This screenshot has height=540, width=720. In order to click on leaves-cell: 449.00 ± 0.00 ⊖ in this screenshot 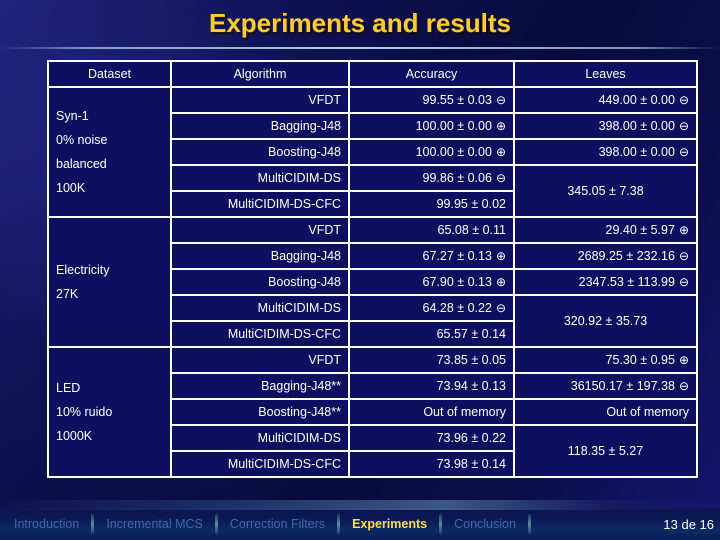, I will do `click(605, 100)`.